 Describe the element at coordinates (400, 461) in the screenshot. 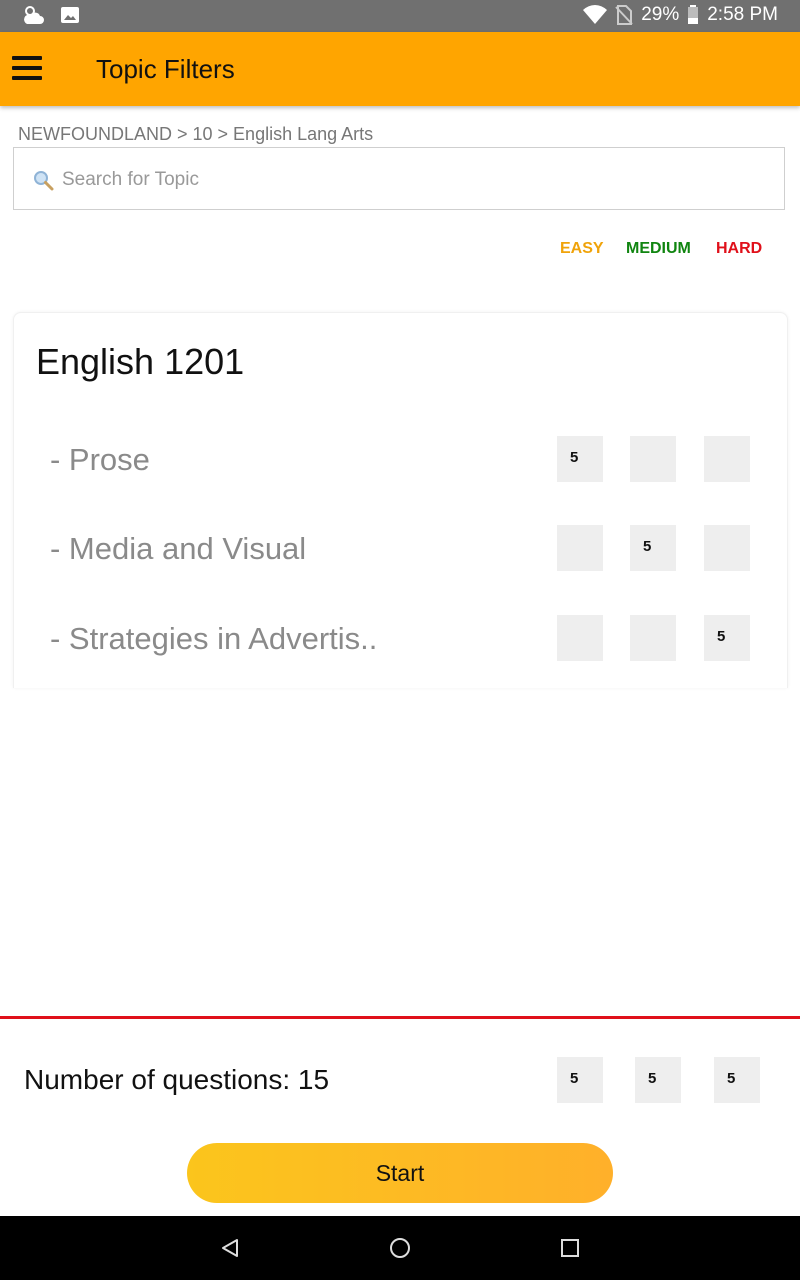

I see `topic-row-prose: - Prose 5` at that location.